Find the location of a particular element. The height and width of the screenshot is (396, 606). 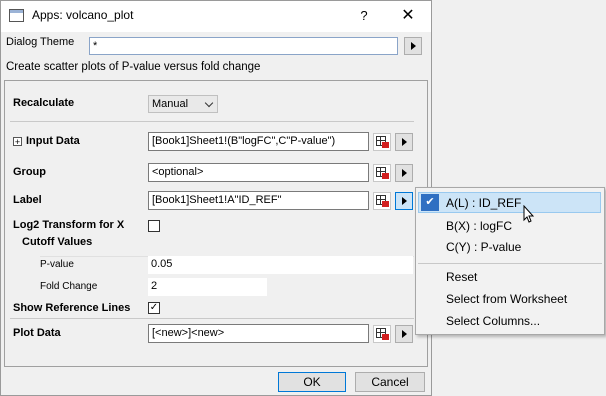

menu-item-a: A(L) : ID_REF is located at coordinates (483, 203).